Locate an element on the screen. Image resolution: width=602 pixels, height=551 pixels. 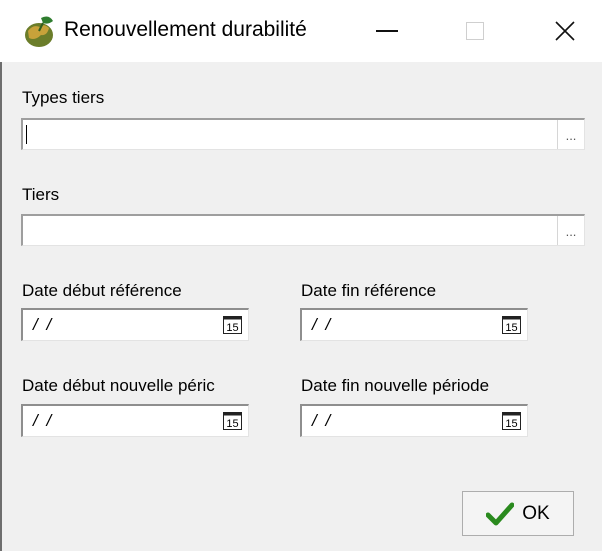
ok-button: OK is located at coordinates (518, 513).